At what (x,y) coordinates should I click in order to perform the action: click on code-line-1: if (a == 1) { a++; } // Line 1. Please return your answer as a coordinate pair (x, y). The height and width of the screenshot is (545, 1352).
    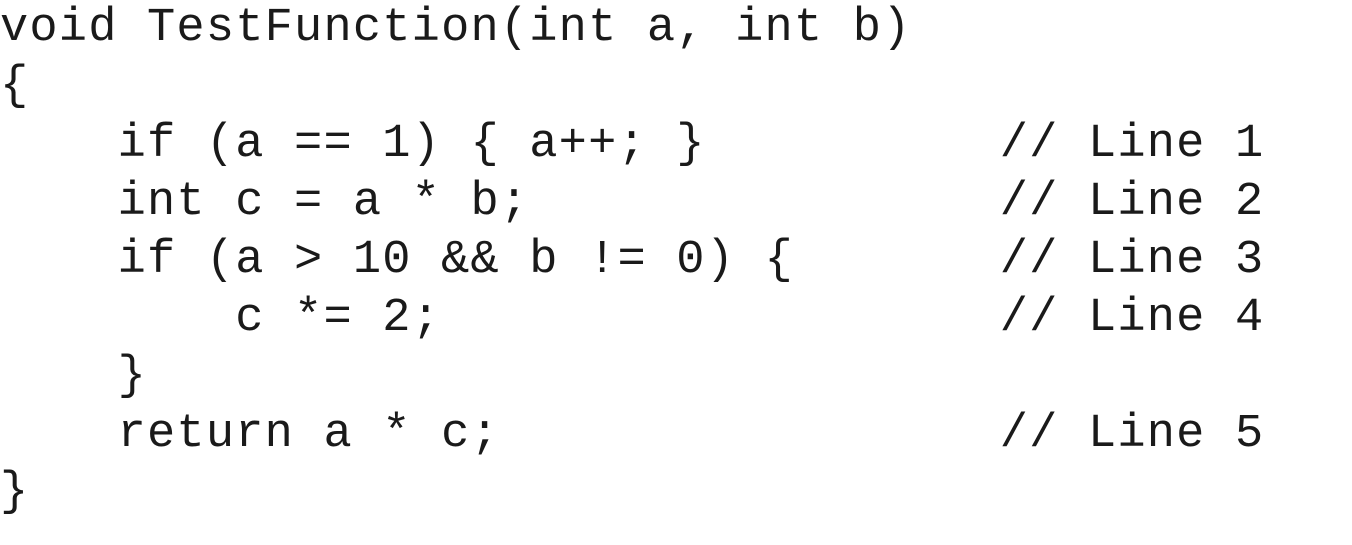
    Looking at the image, I should click on (632, 144).